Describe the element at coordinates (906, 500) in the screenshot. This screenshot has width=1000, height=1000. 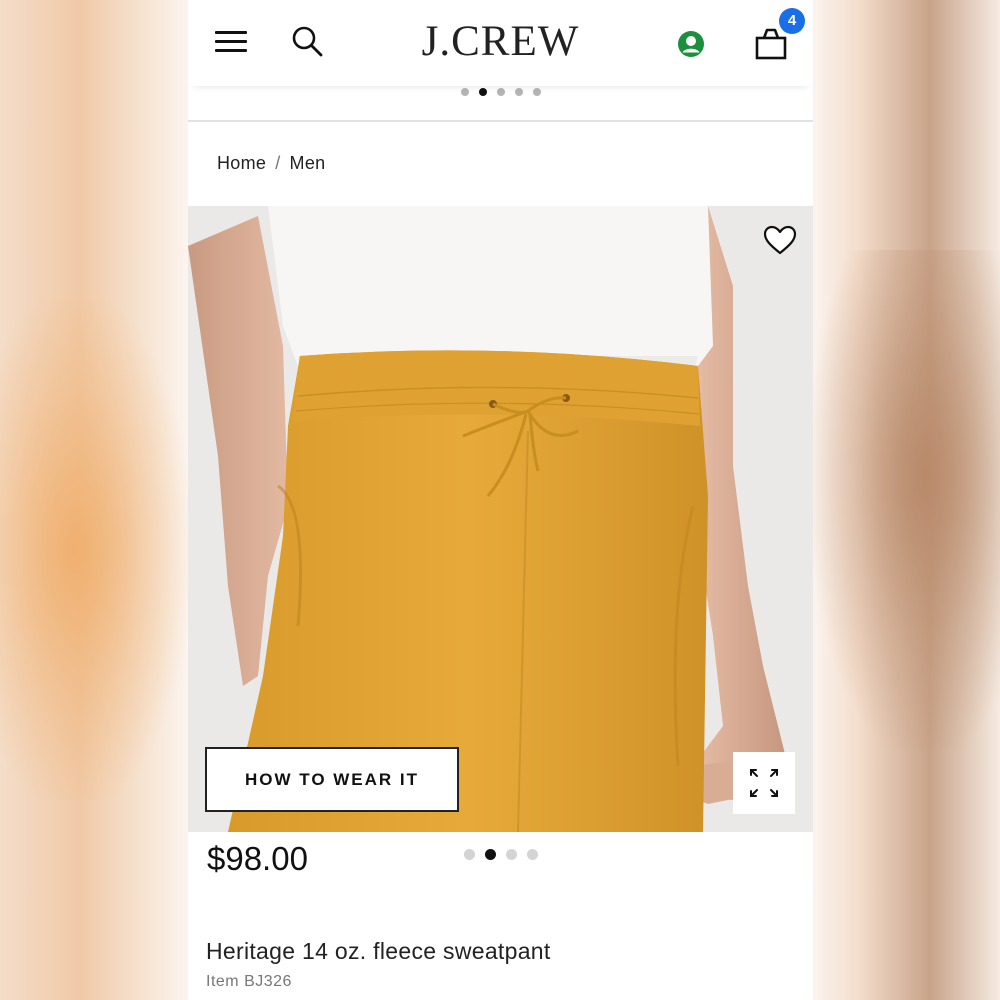
I see `background-glow-right` at that location.